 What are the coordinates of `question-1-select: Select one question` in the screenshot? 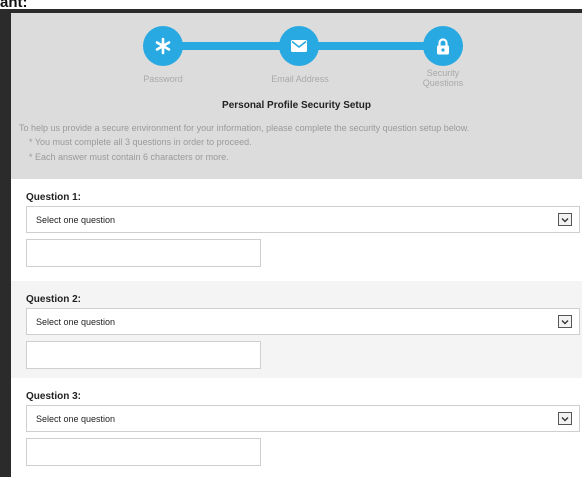 It's located at (303, 219).